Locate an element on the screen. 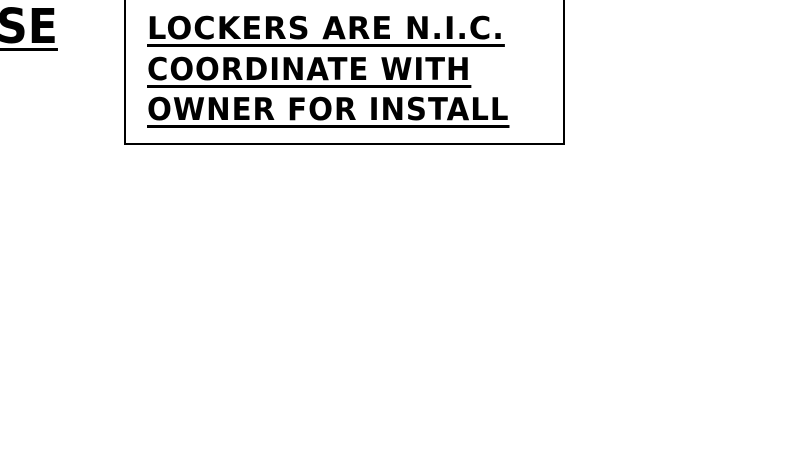 The width and height of the screenshot is (808, 462). cropped-title-fragment: SE is located at coordinates (29, 27).